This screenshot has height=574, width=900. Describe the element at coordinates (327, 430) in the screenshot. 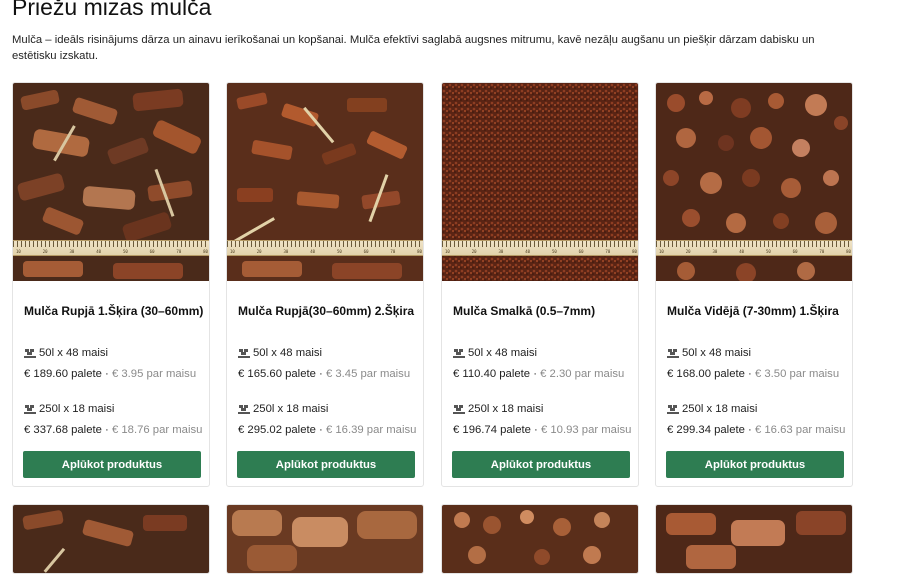

I see `option-price: € 295.02 palete · € 16.39 par maisu` at that location.